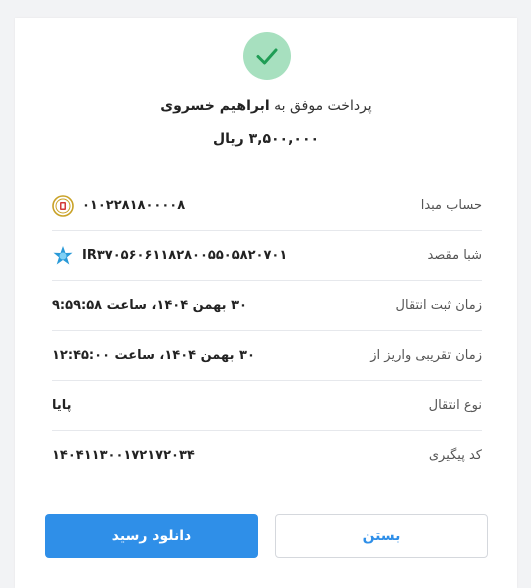  Describe the element at coordinates (215, 106) in the screenshot. I see `recipient-name: ابراهیم خسروی` at that location.